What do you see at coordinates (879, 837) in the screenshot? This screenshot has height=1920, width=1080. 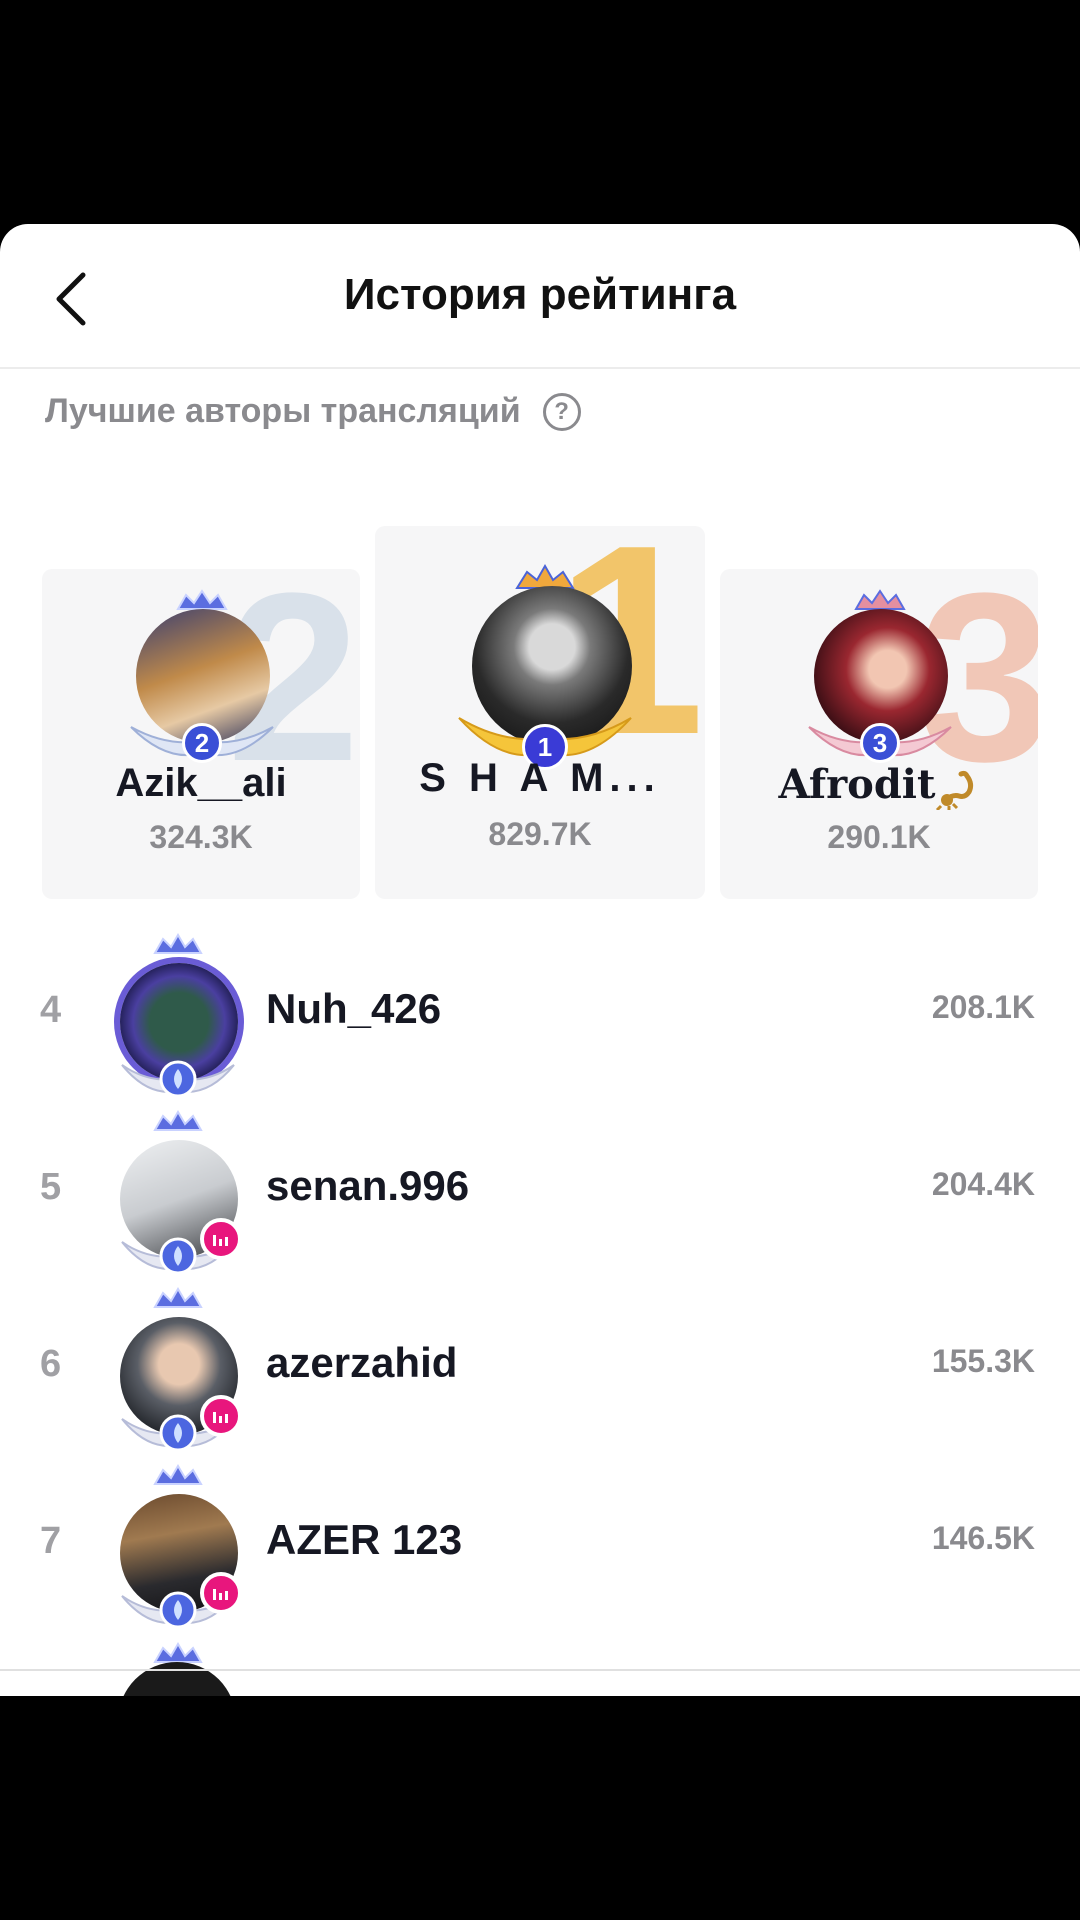 I see `podium-score: 290.1K` at bounding box center [879, 837].